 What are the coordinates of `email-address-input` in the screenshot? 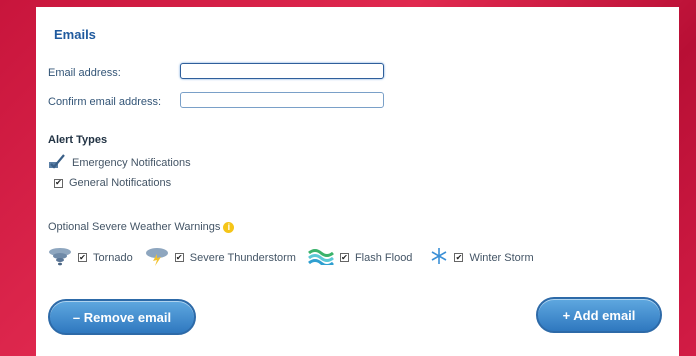 It's located at (282, 71).